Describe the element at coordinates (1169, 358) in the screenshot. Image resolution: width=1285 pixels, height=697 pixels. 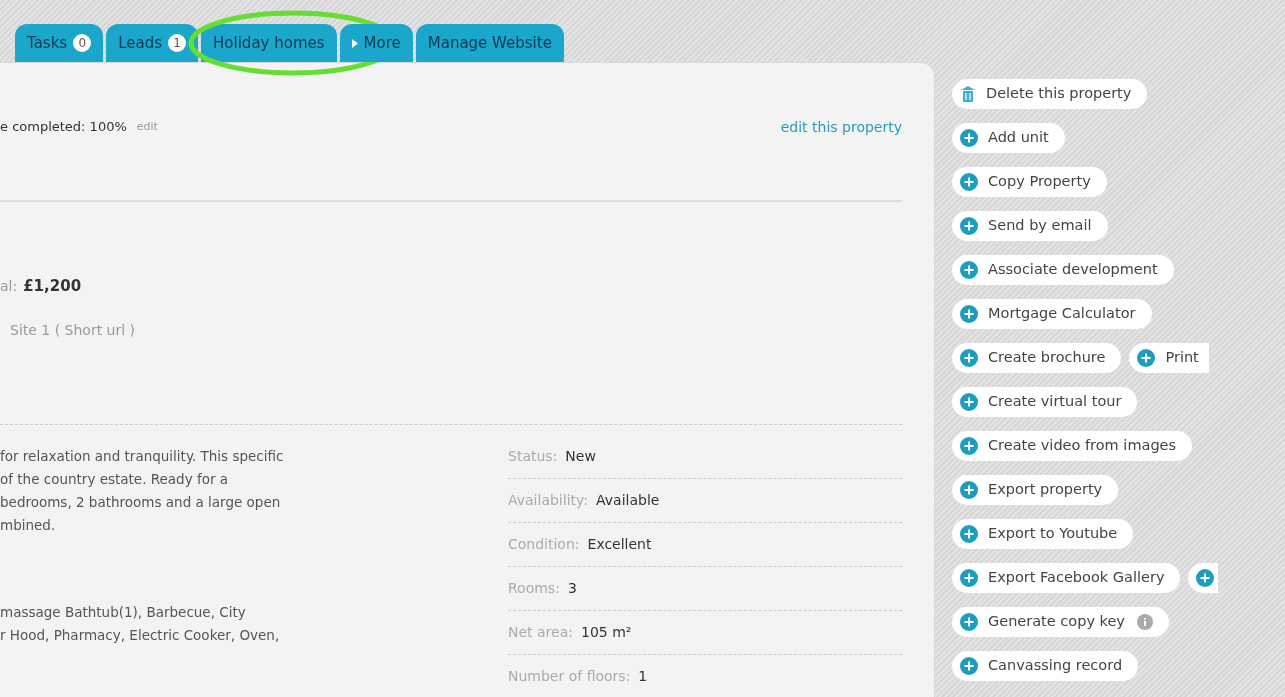
I see `action-button: Print` at that location.